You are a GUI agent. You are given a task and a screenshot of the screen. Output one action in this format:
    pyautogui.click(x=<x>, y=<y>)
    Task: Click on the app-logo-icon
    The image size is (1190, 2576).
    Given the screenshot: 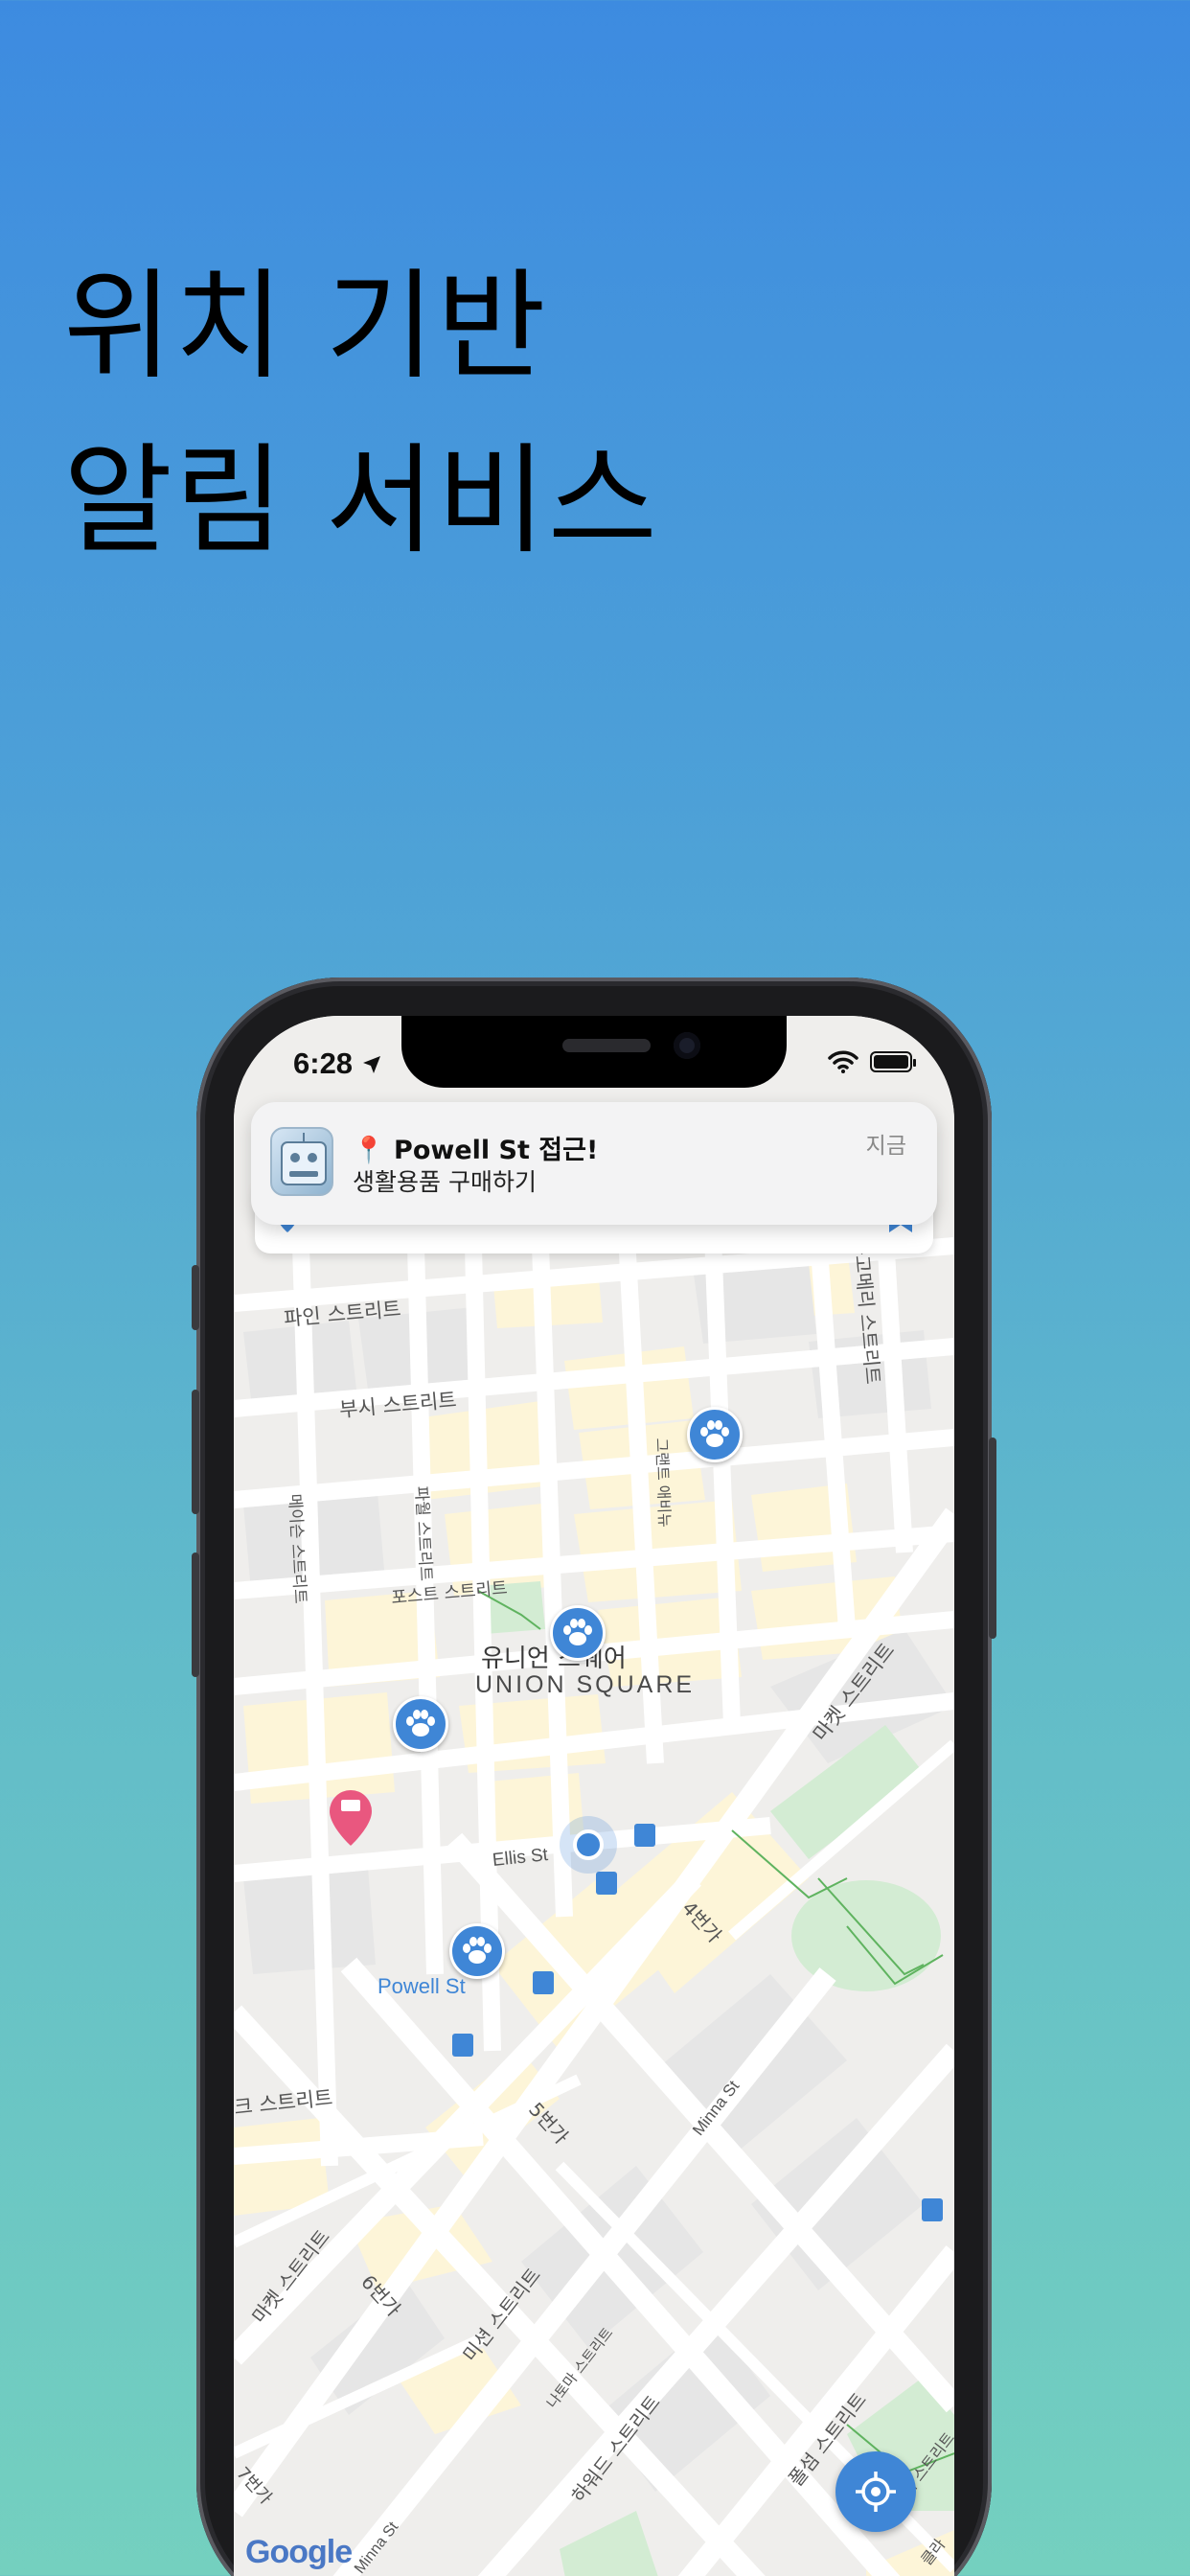 What is the action you would take?
    pyautogui.click(x=304, y=1159)
    